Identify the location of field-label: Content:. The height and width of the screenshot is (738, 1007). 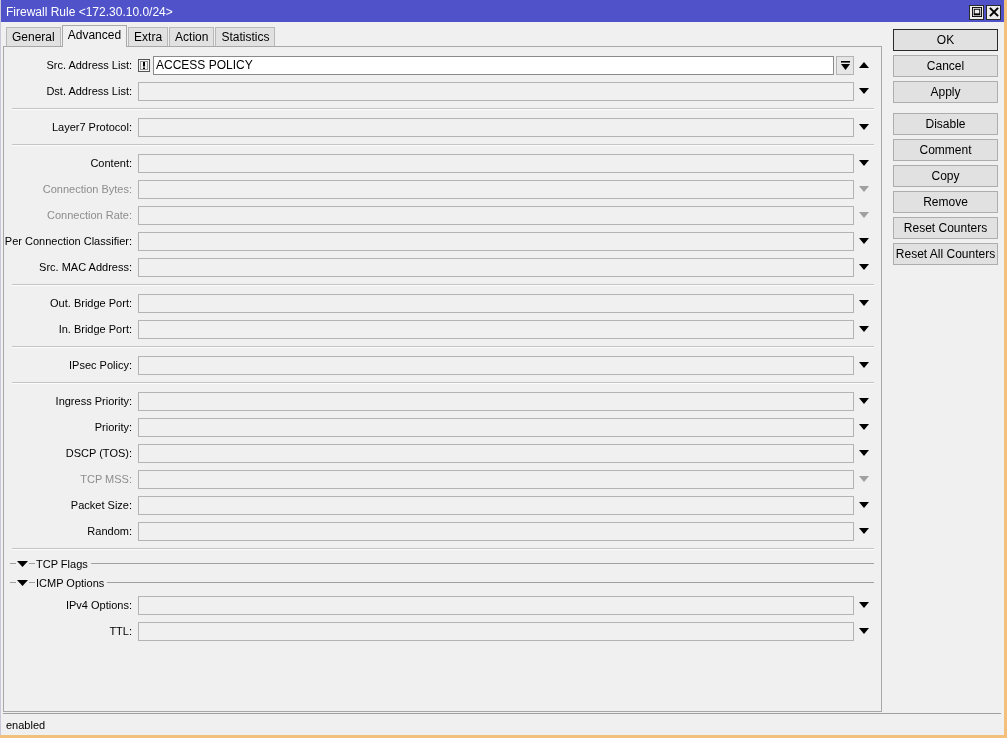
(110, 163).